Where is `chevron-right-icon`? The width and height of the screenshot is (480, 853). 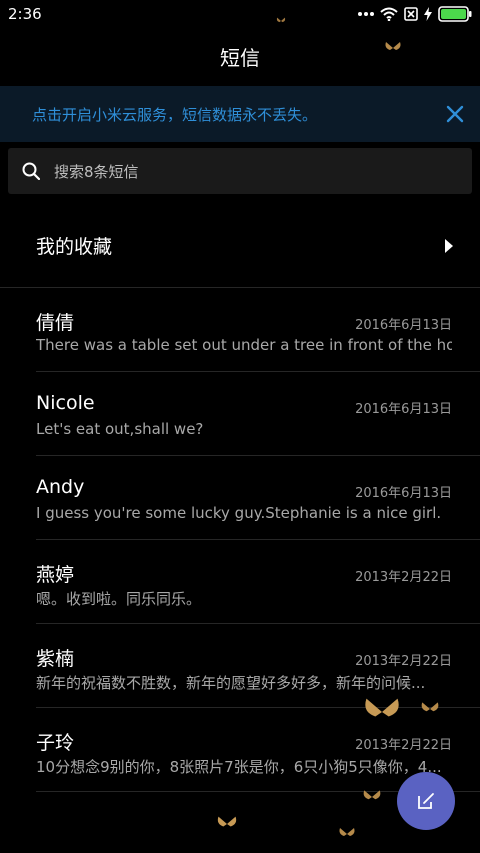 chevron-right-icon is located at coordinates (449, 245).